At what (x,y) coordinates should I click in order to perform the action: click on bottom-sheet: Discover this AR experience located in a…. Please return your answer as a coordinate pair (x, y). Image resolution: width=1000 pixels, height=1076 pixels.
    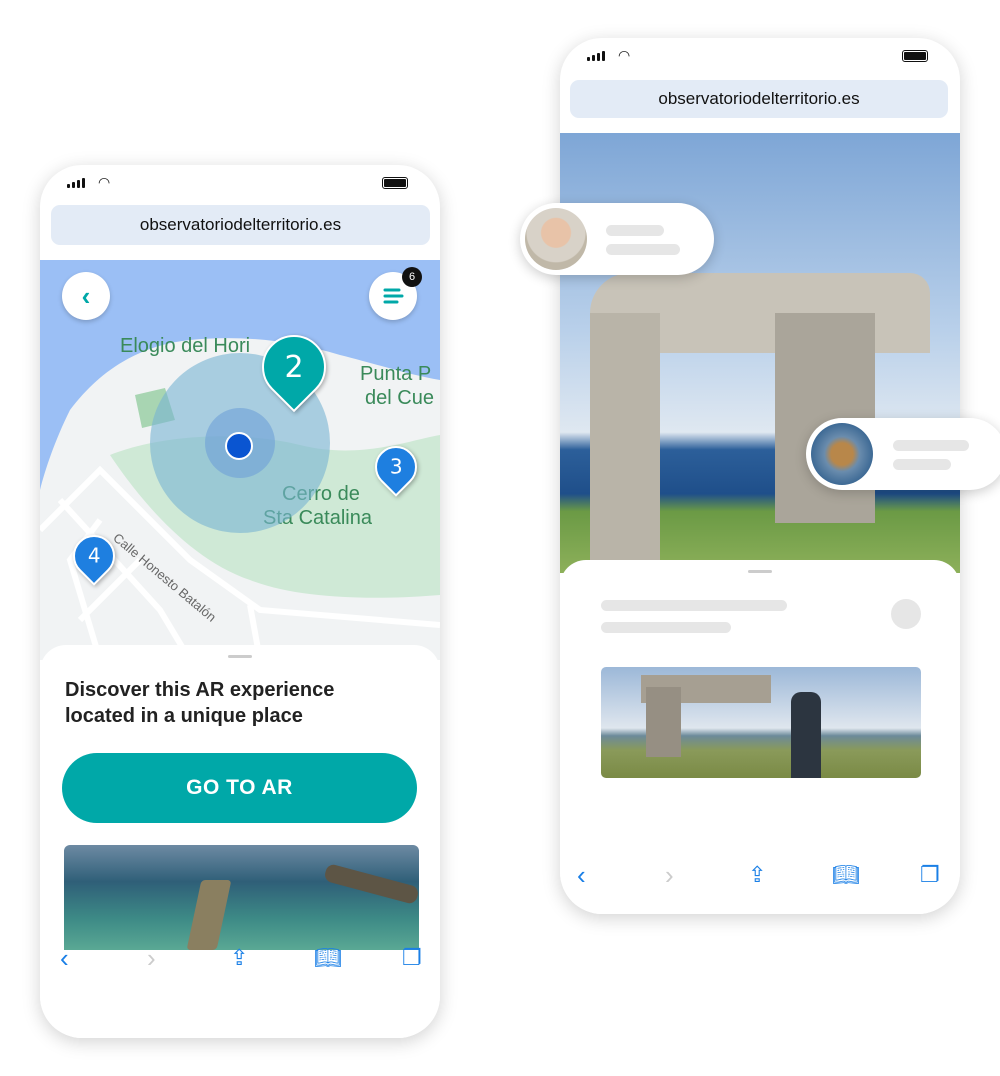
    Looking at the image, I should click on (240, 841).